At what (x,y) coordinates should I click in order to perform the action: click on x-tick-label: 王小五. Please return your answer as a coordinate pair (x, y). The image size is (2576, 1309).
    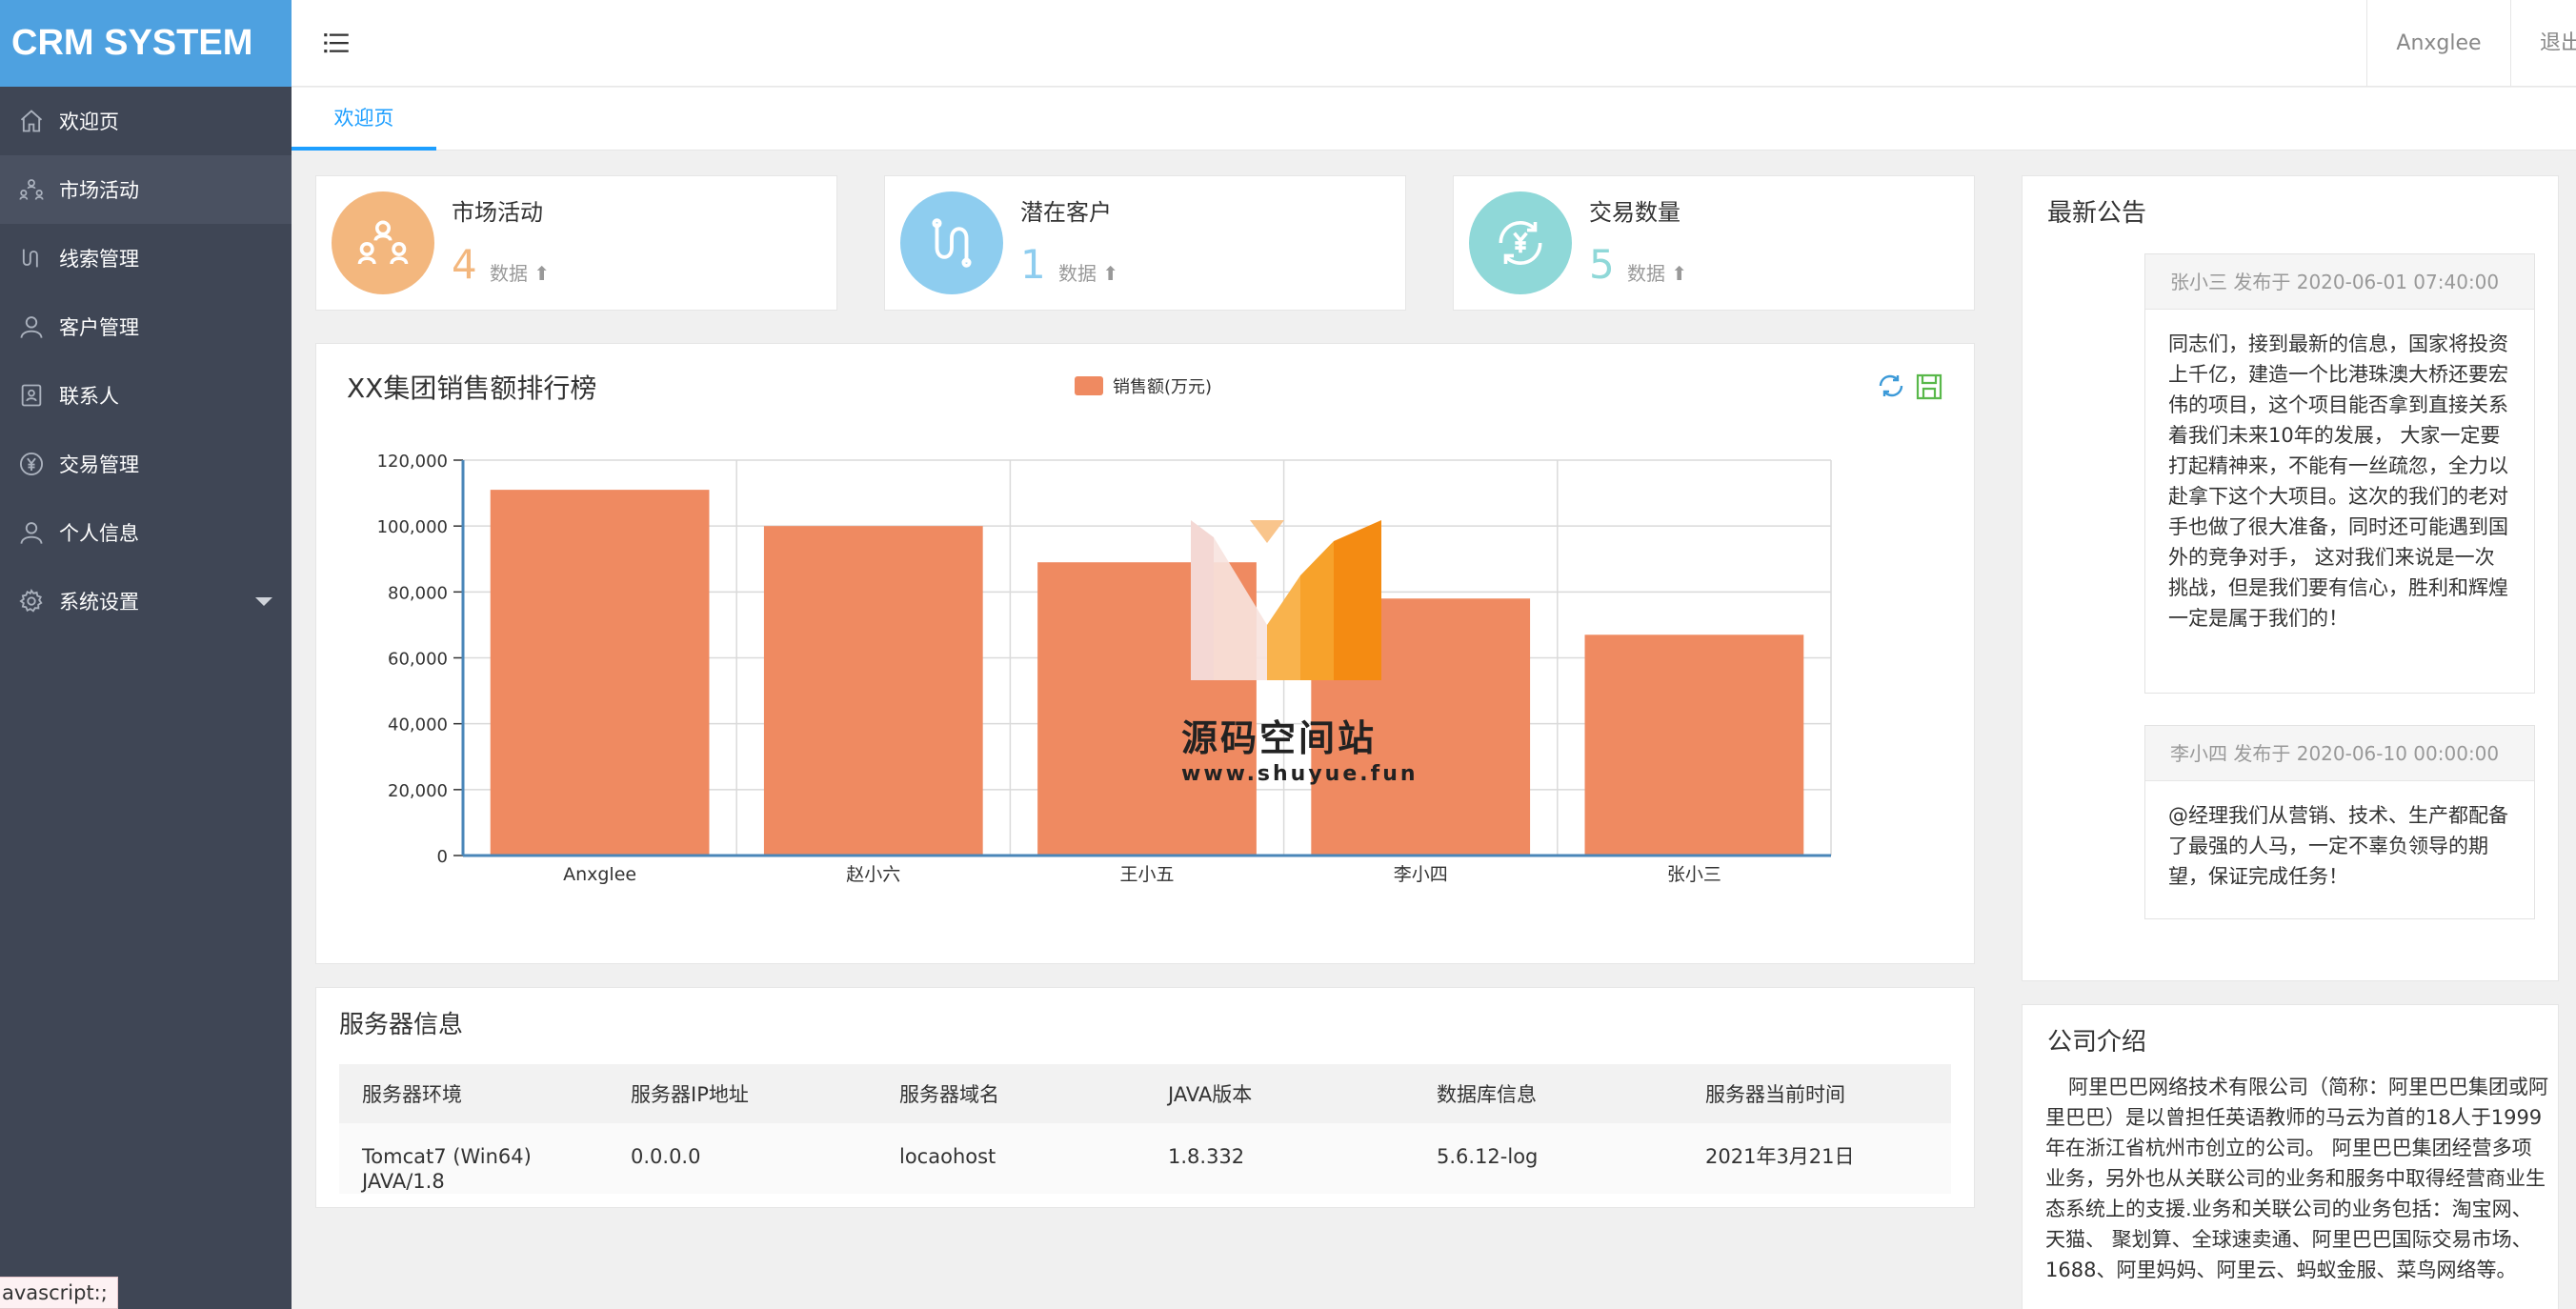
    Looking at the image, I should click on (1147, 874).